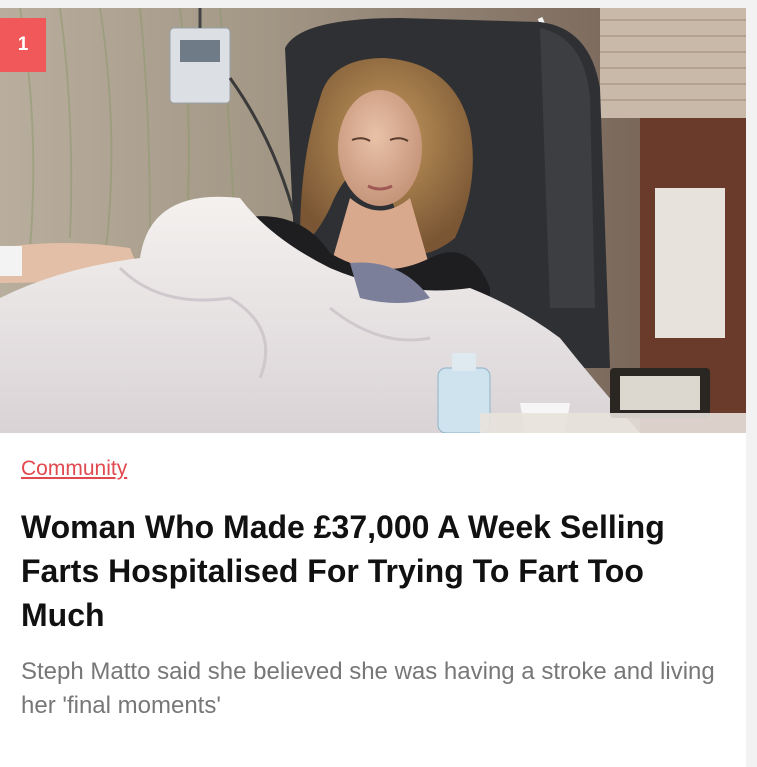 The height and width of the screenshot is (767, 757). I want to click on category-link: Community, so click(74, 469).